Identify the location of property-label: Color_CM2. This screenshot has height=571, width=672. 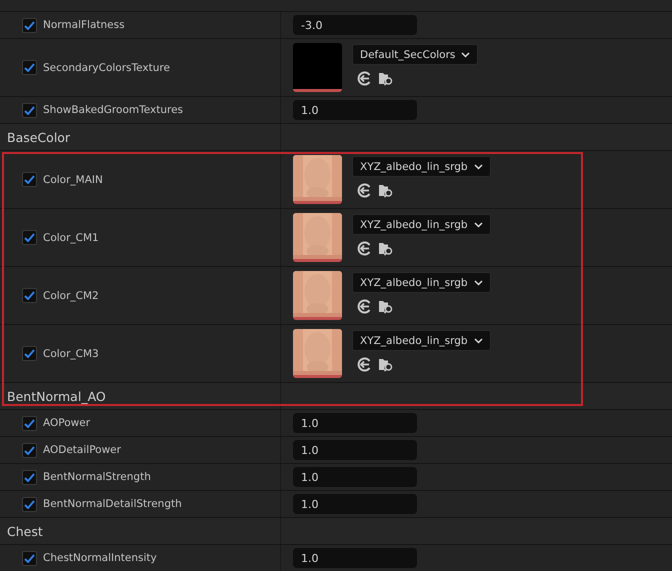
(71, 296).